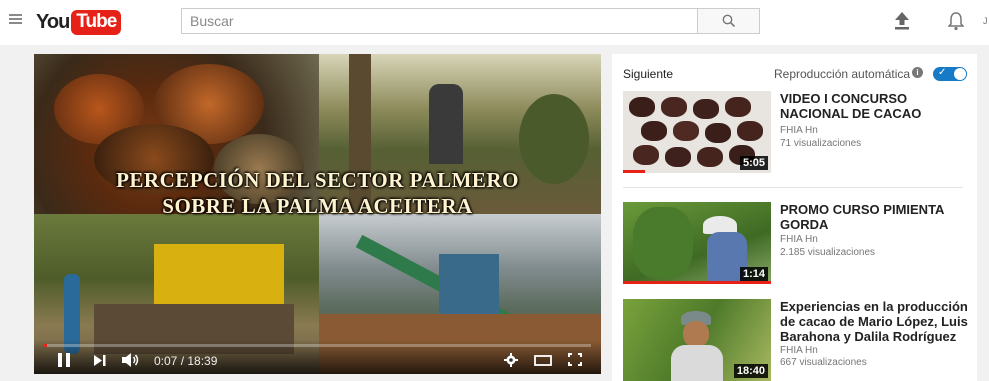  Describe the element at coordinates (53, 21) in the screenshot. I see `logo-you-text: You` at that location.